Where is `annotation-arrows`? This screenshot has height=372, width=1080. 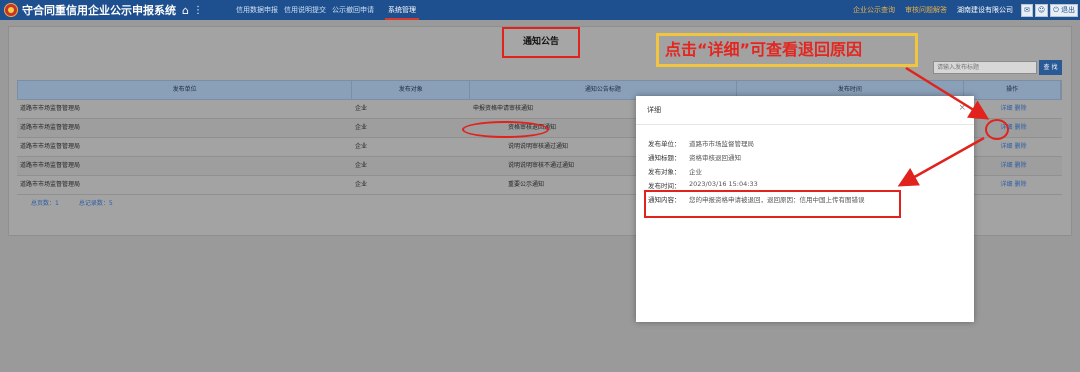 annotation-arrows is located at coordinates (943, 126).